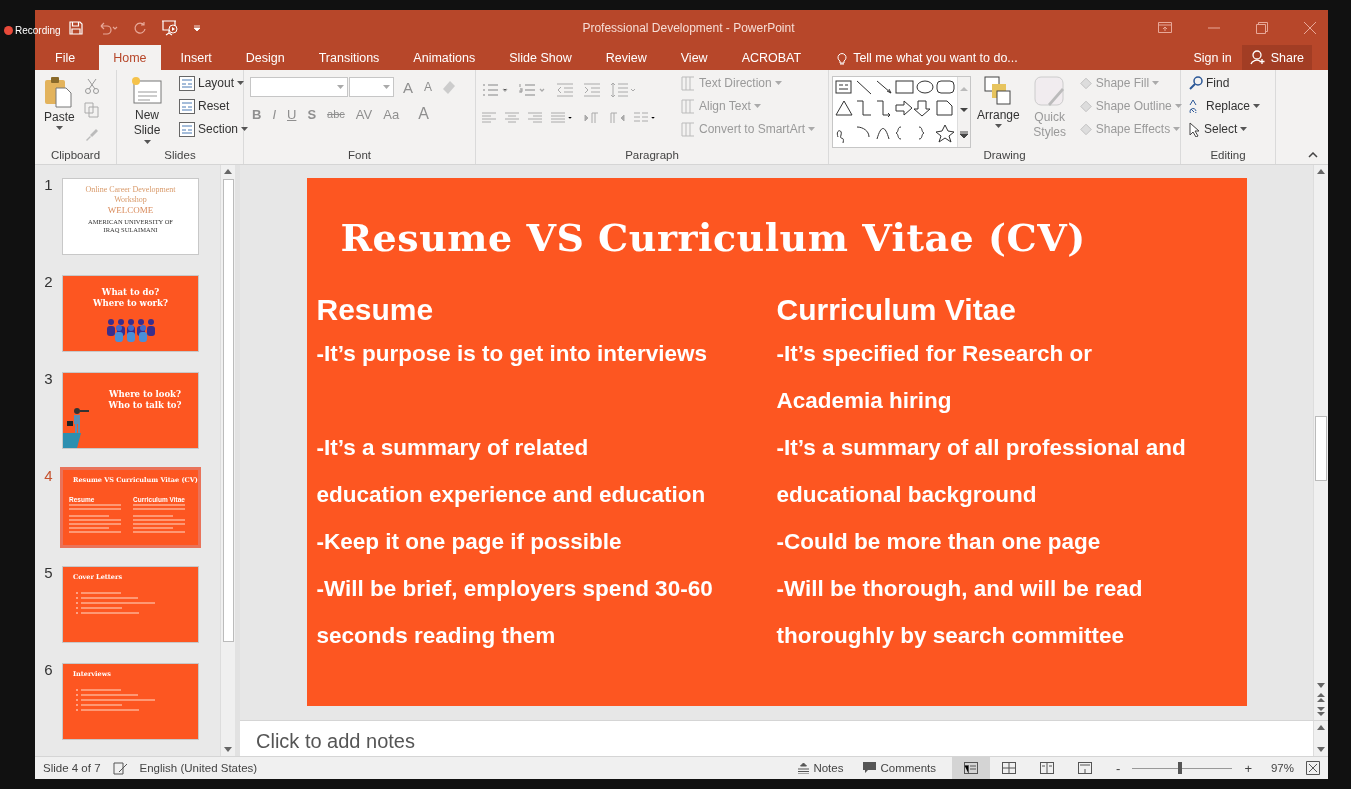 This screenshot has width=1351, height=789. Describe the element at coordinates (391, 114) in the screenshot. I see `font-format-button: Aa` at that location.